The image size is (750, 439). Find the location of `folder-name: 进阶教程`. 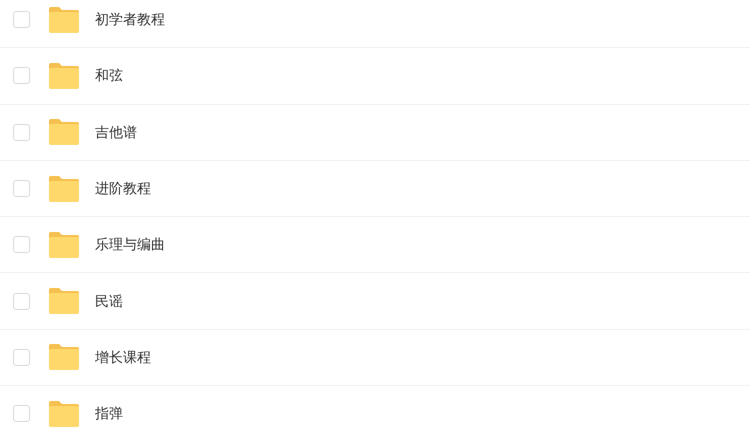

folder-name: 进阶教程 is located at coordinates (123, 189).